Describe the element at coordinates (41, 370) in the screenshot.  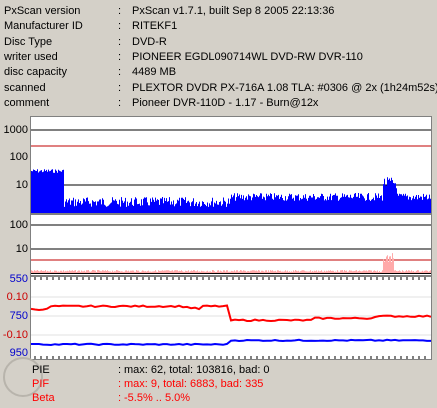
I see `legend-pie-label: PIE` at that location.